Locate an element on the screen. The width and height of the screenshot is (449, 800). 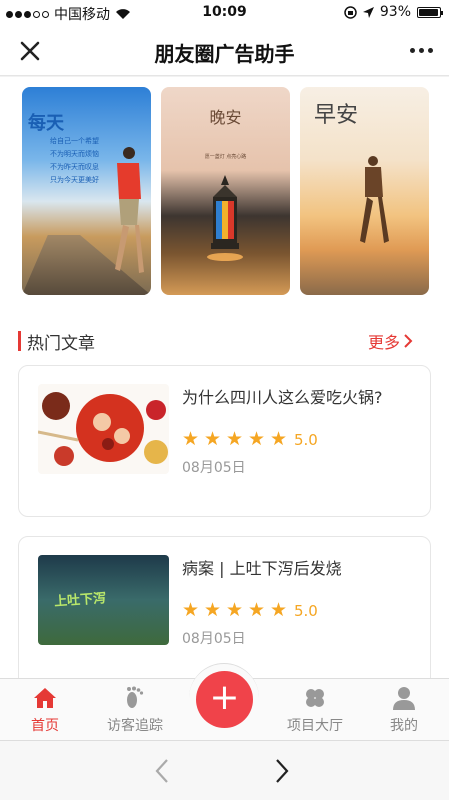
rotation-lock-icon is located at coordinates (350, 12).